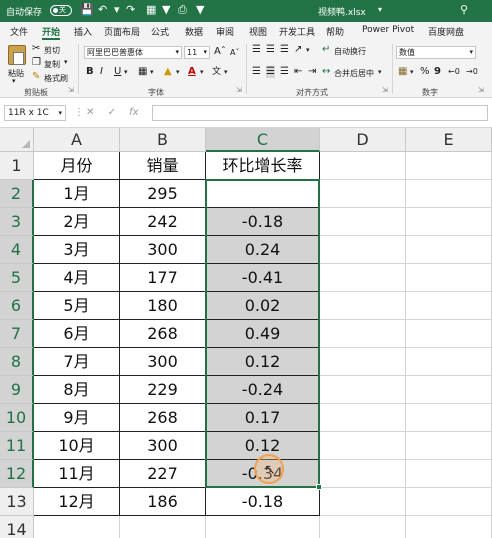 This screenshot has height=538, width=492. I want to click on cell-b6: 180, so click(163, 306).